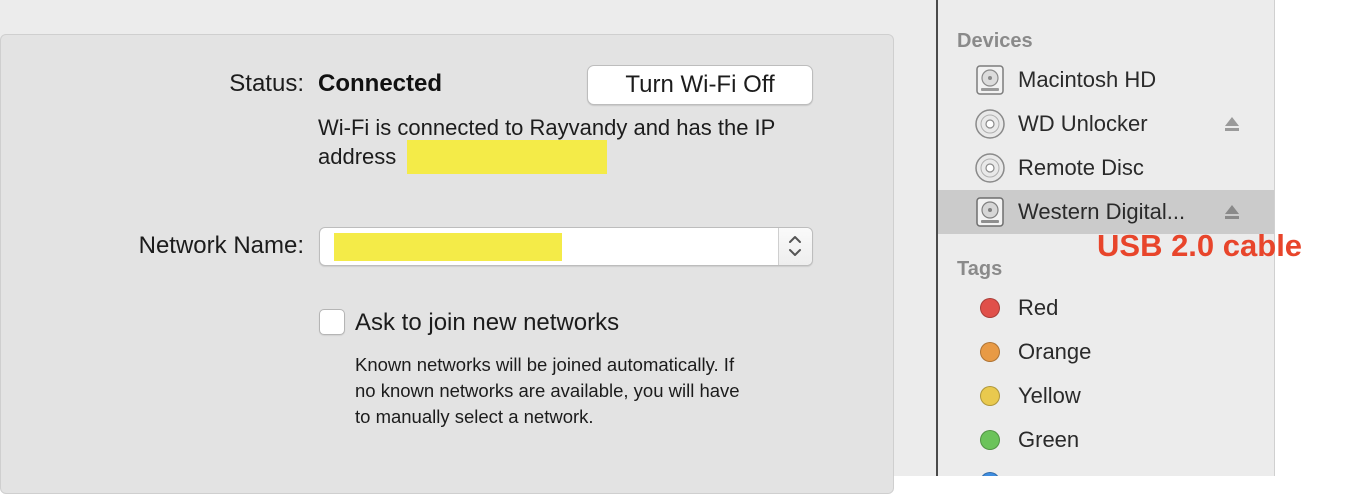 The width and height of the screenshot is (1348, 494). What do you see at coordinates (1081, 167) in the screenshot?
I see `sidebar-item-label: Remote Disc` at bounding box center [1081, 167].